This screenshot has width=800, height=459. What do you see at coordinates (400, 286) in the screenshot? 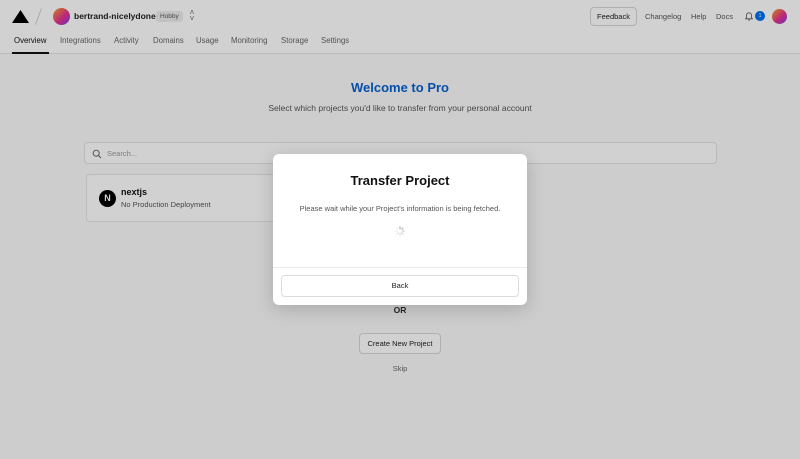
I see `back-button: Back` at bounding box center [400, 286].